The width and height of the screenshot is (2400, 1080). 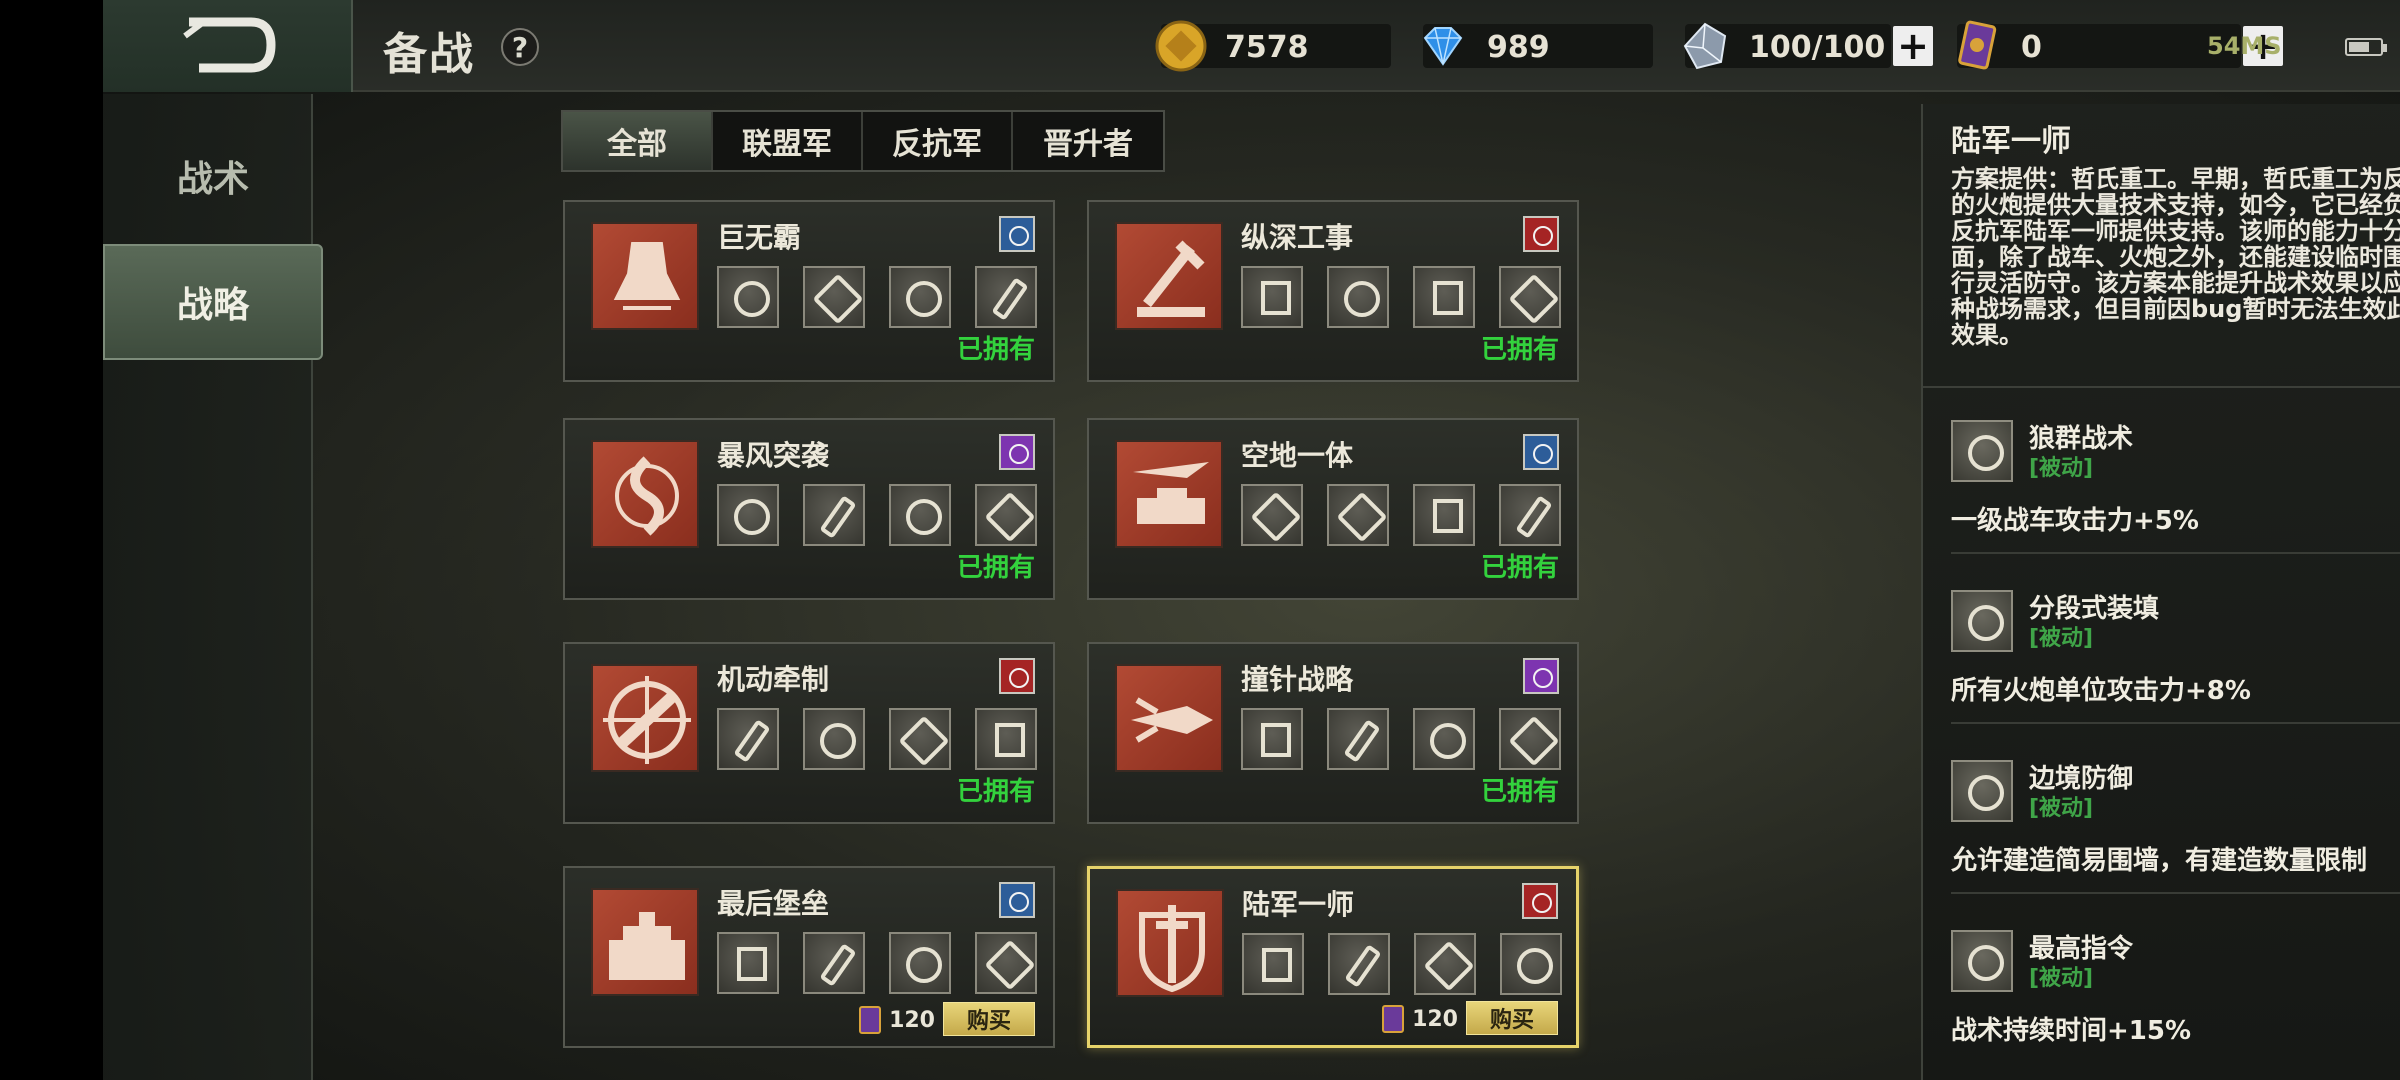 What do you see at coordinates (1297, 679) in the screenshot?
I see `card-name: 撞针战略` at bounding box center [1297, 679].